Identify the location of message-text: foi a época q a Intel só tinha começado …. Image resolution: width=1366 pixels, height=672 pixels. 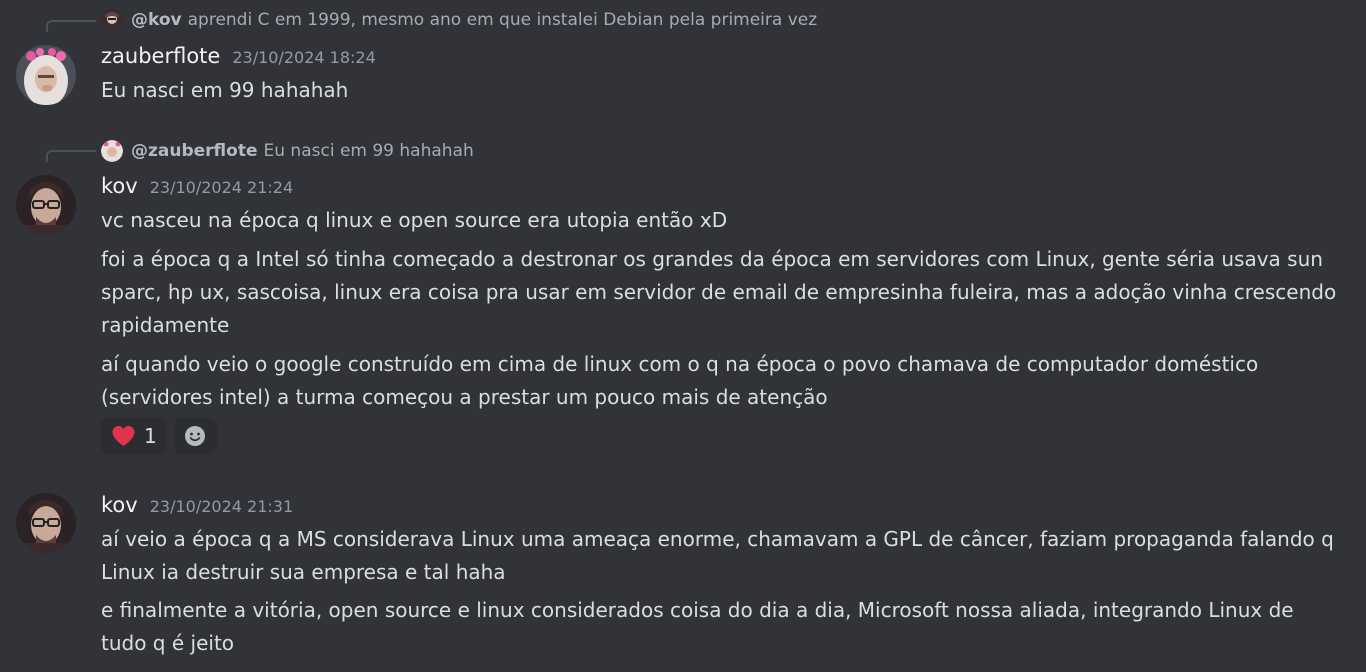
(719, 292).